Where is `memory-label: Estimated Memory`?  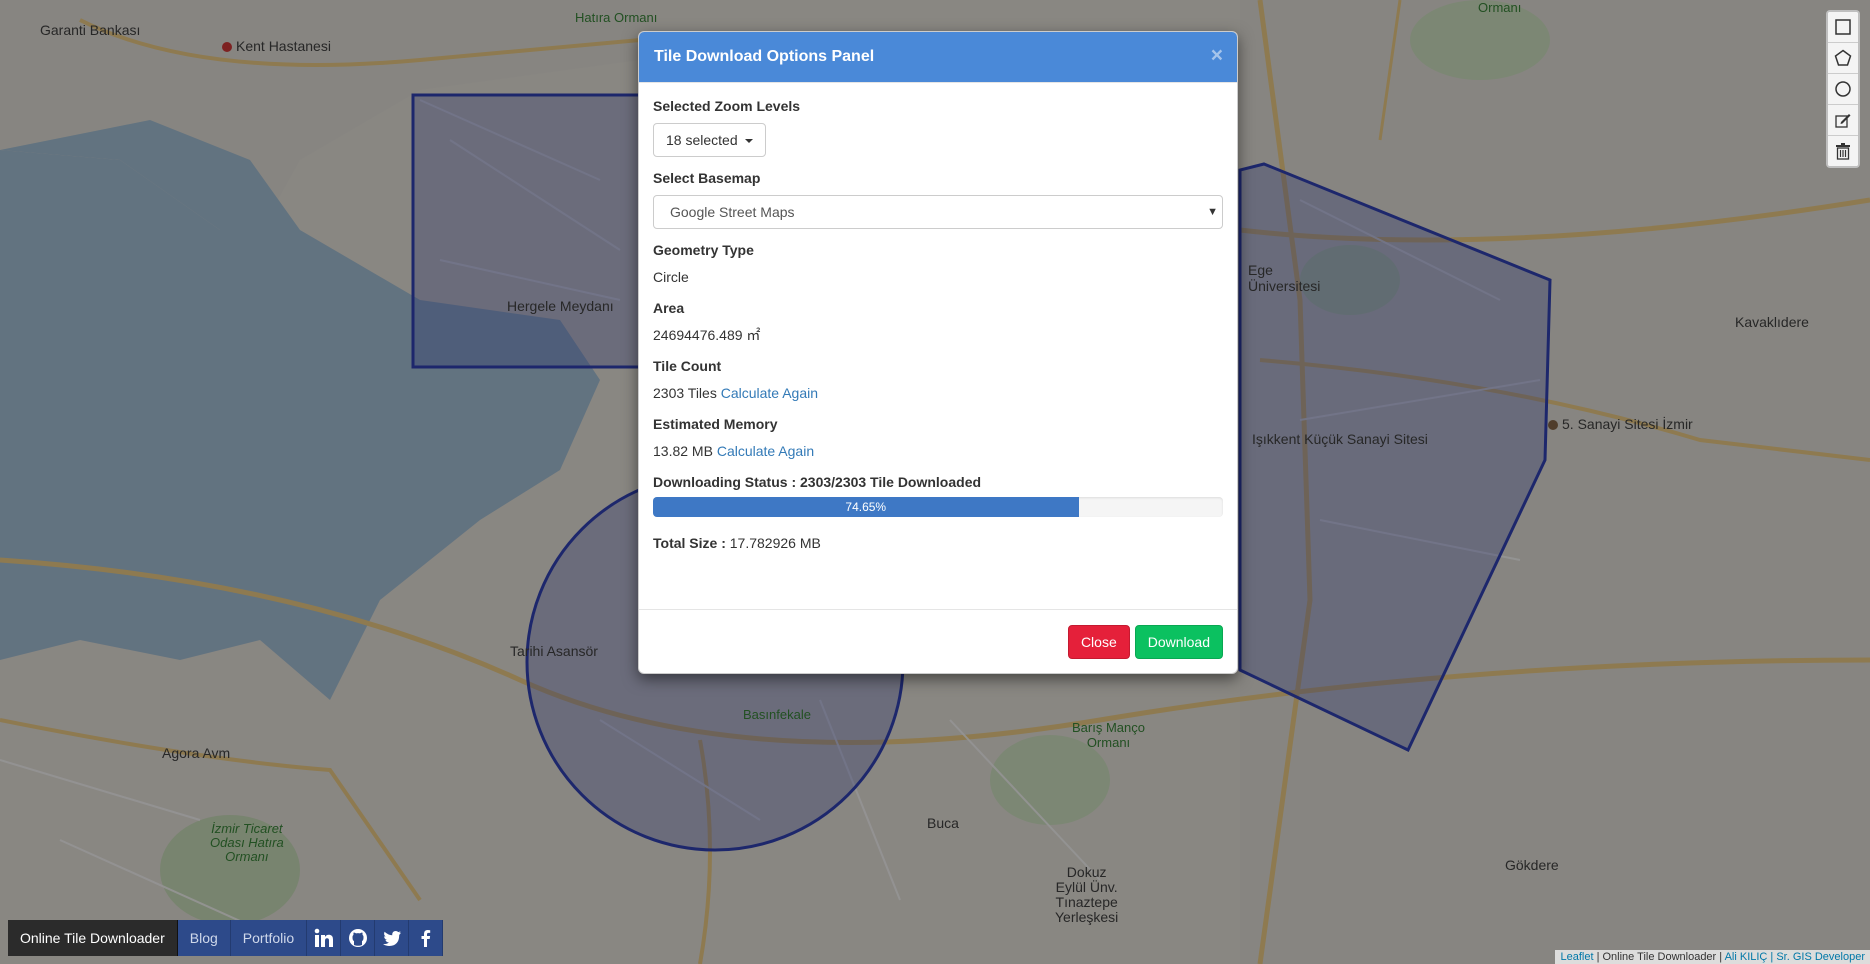 memory-label: Estimated Memory is located at coordinates (715, 424).